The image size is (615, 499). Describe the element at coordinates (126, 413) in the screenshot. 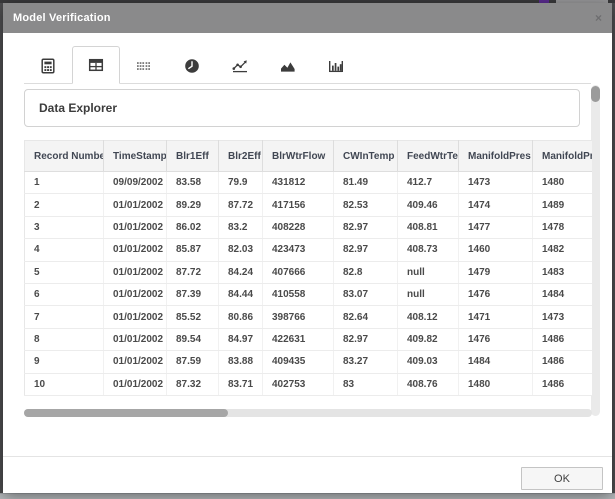

I see `horizontal-scrollbar-thumb` at that location.